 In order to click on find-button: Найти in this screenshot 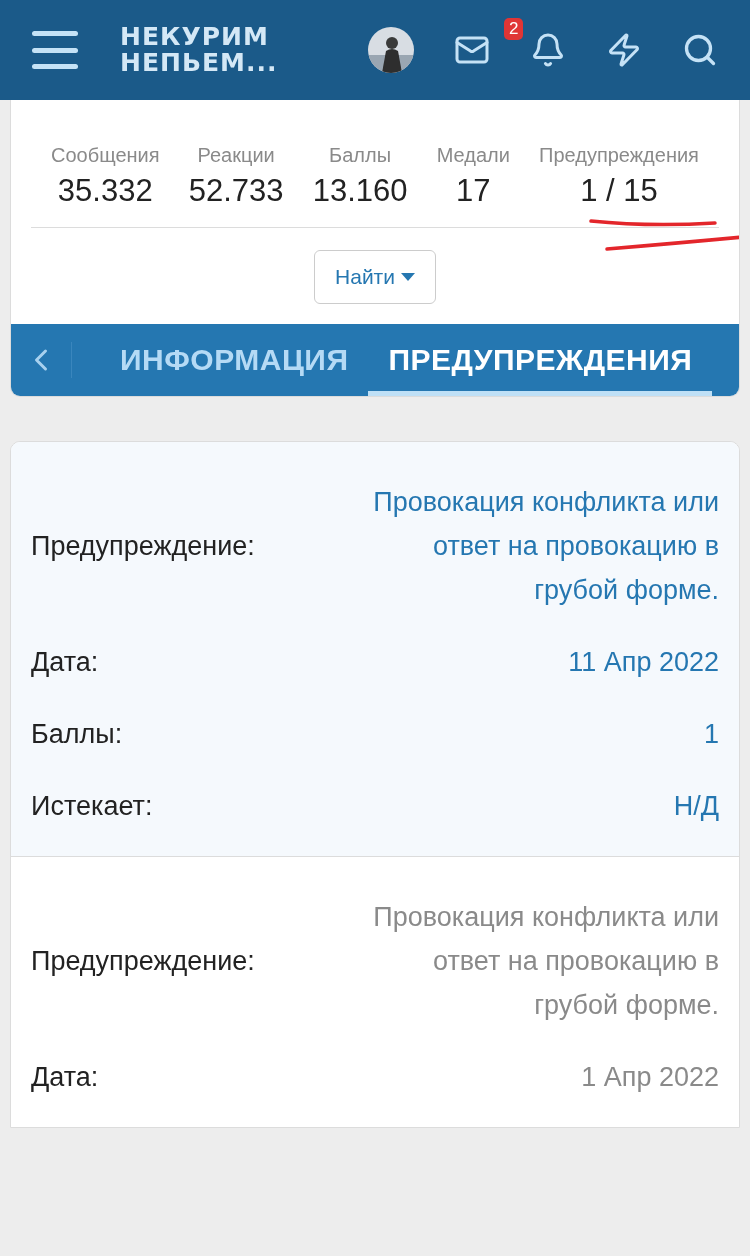, I will do `click(375, 277)`.